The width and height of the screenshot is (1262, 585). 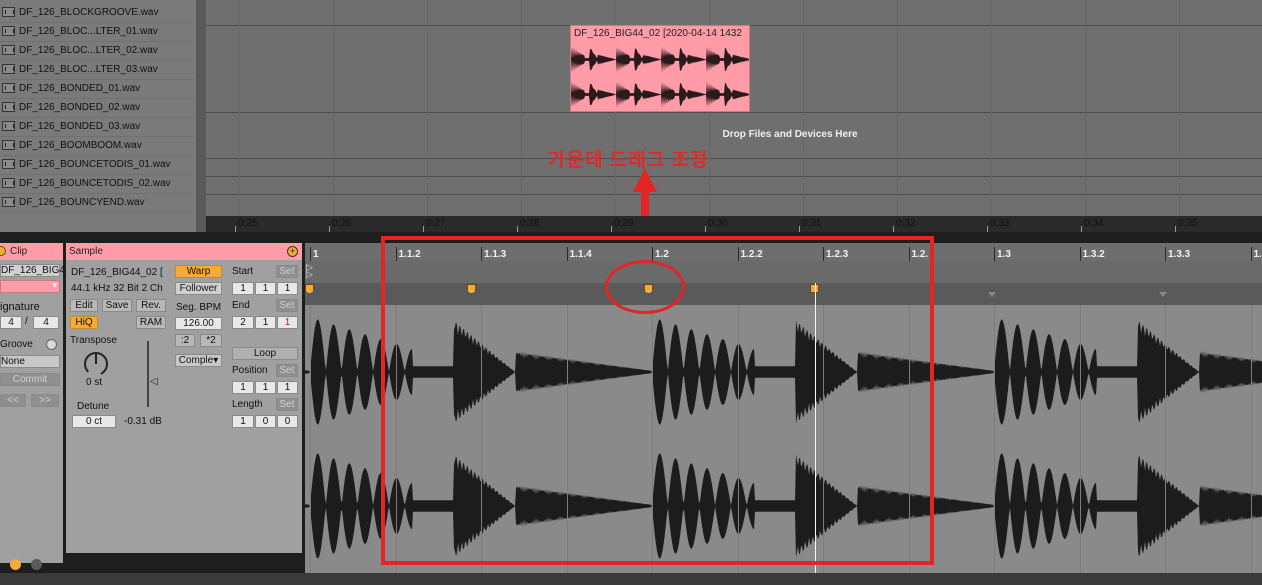 What do you see at coordinates (36, 564) in the screenshot?
I see `headphone-icon` at bounding box center [36, 564].